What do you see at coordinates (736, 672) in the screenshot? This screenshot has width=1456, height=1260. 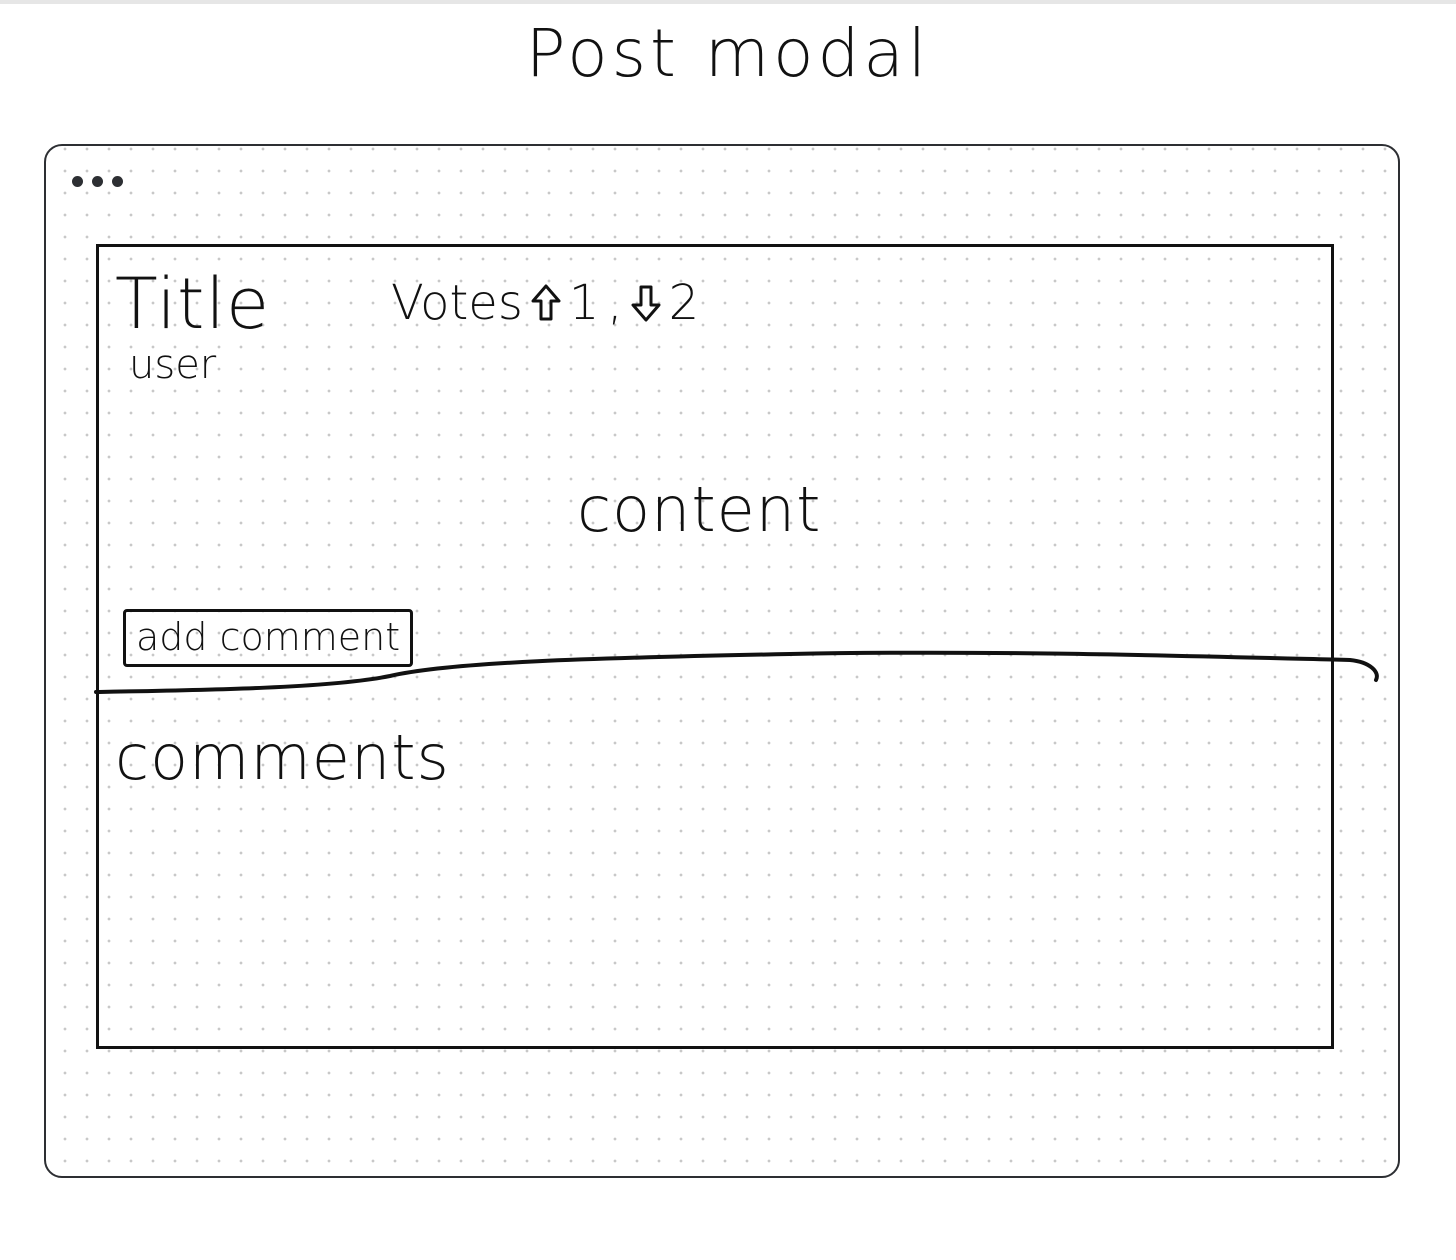 I see `section-divider` at bounding box center [736, 672].